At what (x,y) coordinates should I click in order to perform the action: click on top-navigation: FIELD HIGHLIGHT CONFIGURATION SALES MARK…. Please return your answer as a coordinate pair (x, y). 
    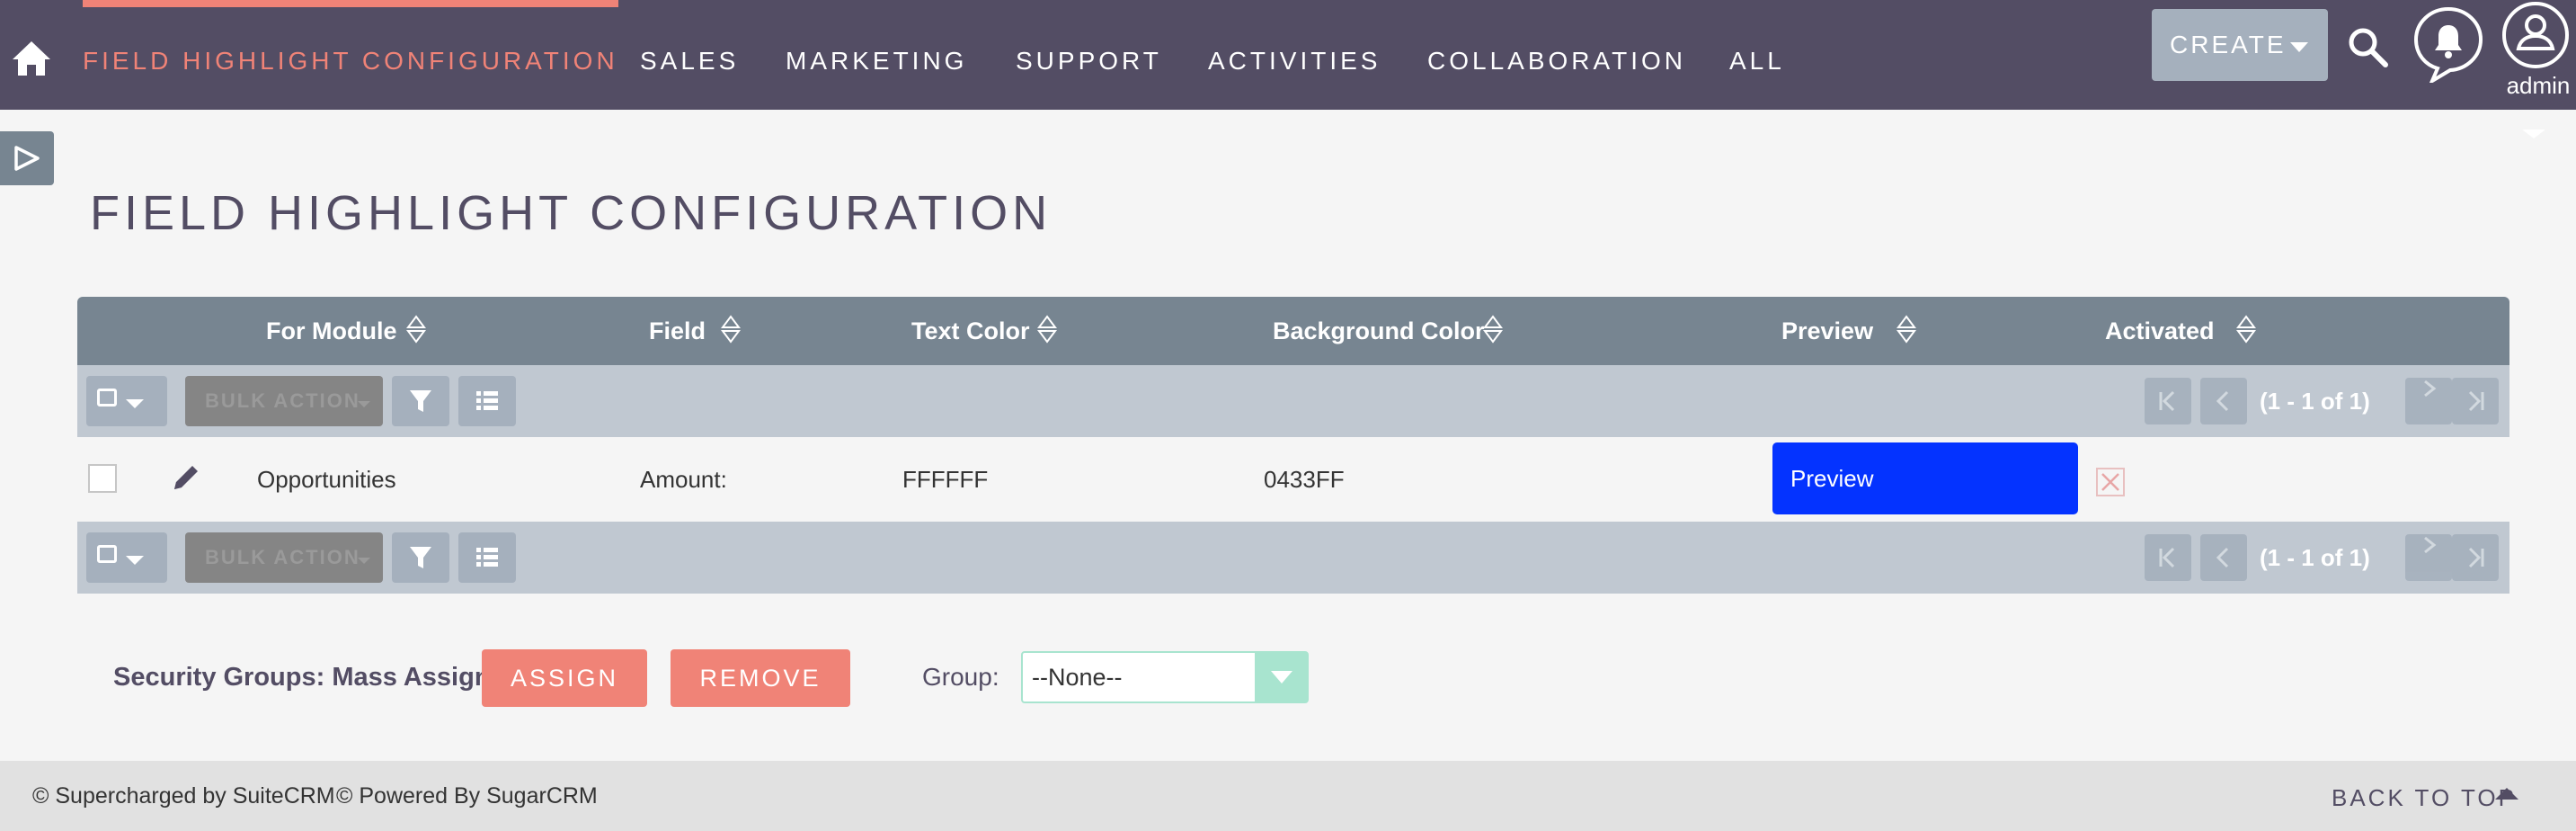
    Looking at the image, I should click on (1288, 55).